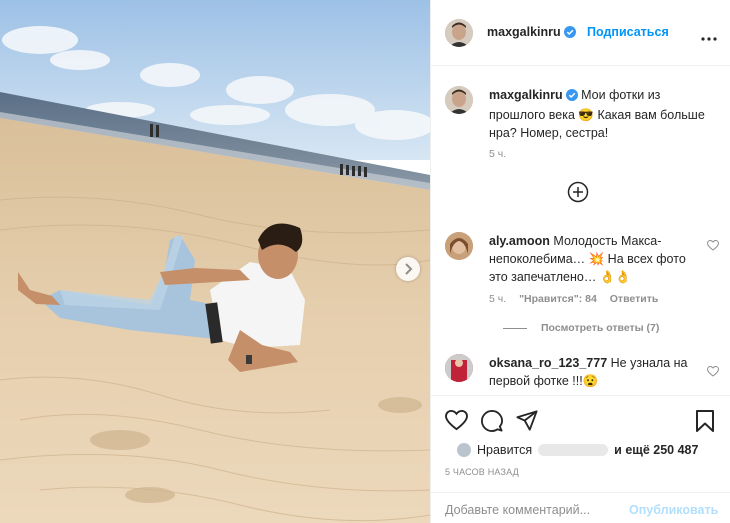 The width and height of the screenshot is (730, 523). What do you see at coordinates (526, 95) in the screenshot?
I see `caption-username: maxgalkinru` at bounding box center [526, 95].